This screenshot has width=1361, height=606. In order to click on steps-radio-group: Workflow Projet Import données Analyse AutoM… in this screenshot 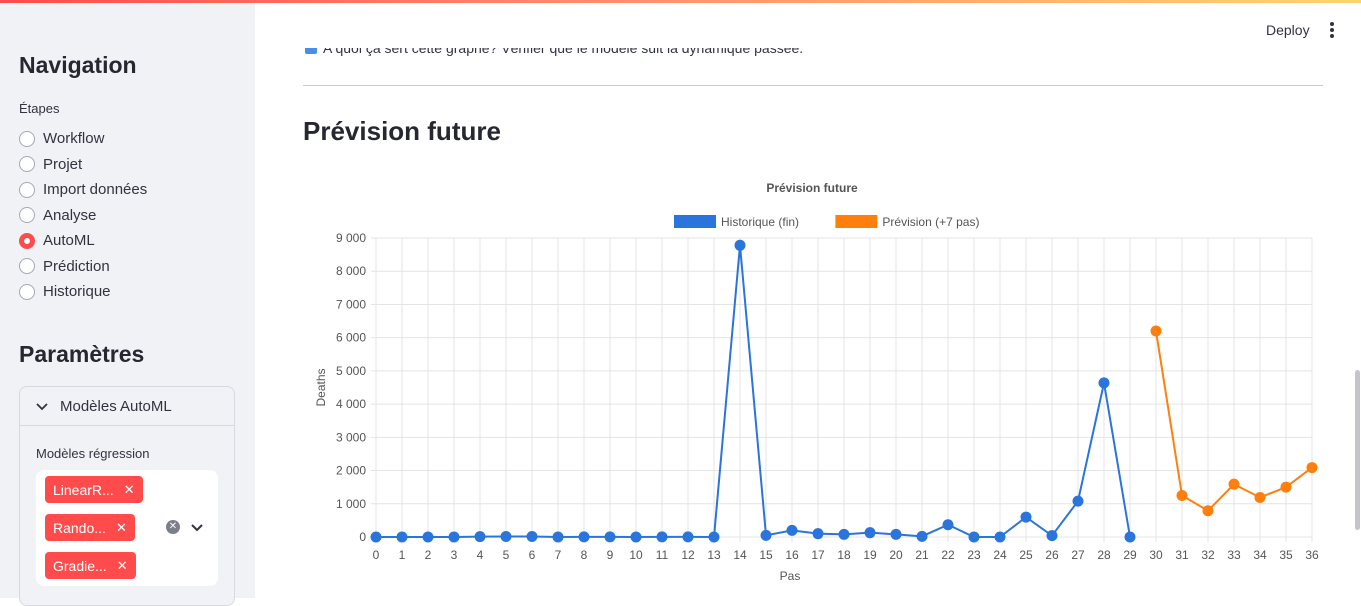, I will do `click(83, 215)`.